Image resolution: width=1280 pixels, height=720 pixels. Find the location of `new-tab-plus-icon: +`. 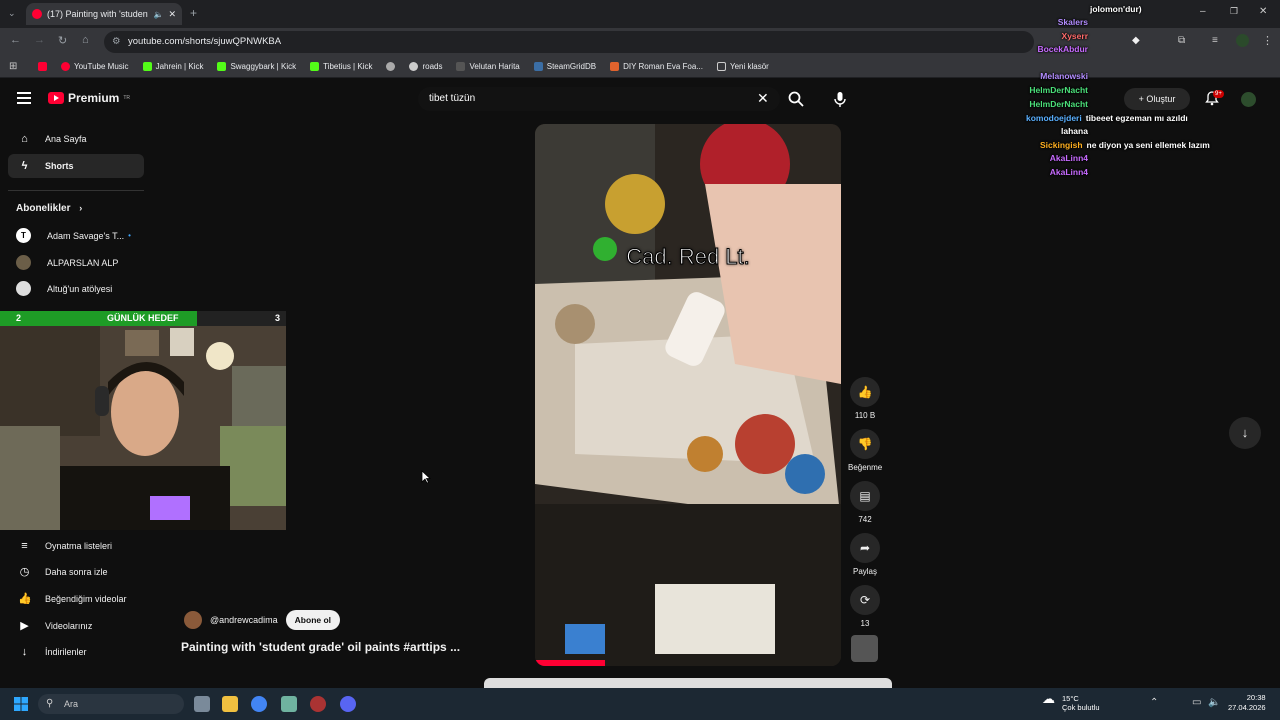

new-tab-plus-icon: + is located at coordinates (193, 13).